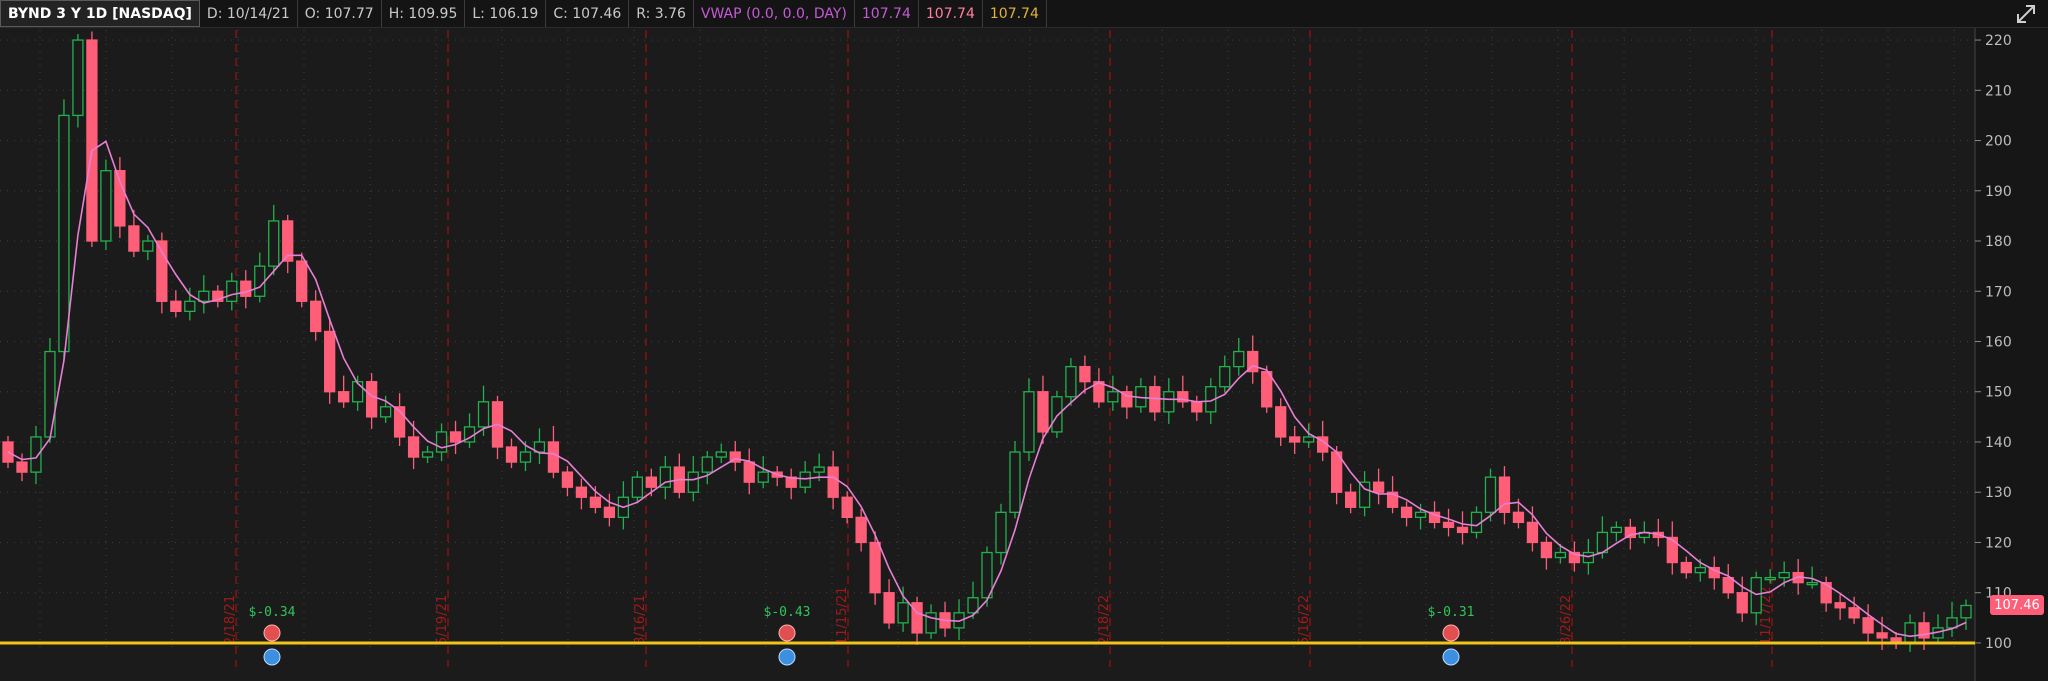  I want to click on period-label: 8/16/21, so click(640, 620).